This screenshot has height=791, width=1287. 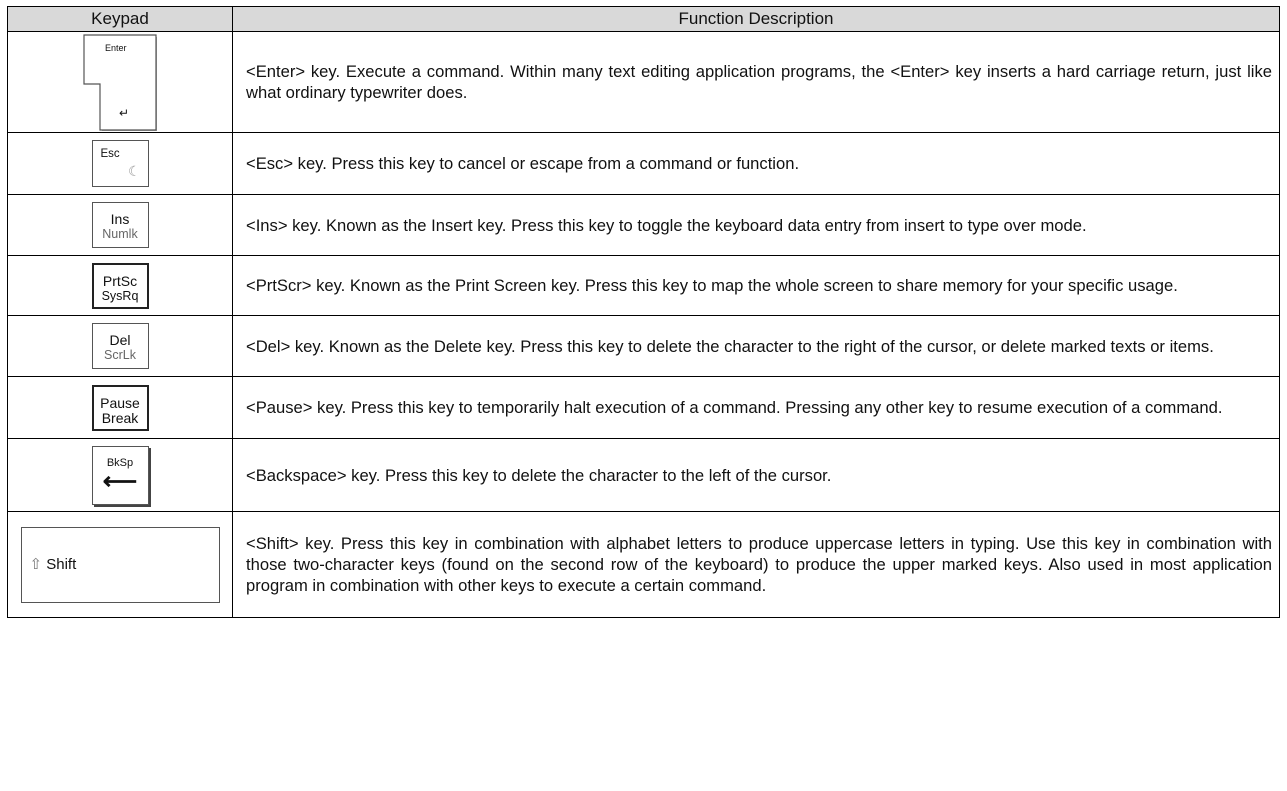 I want to click on enter-key-label: Enter, so click(x=116, y=47).